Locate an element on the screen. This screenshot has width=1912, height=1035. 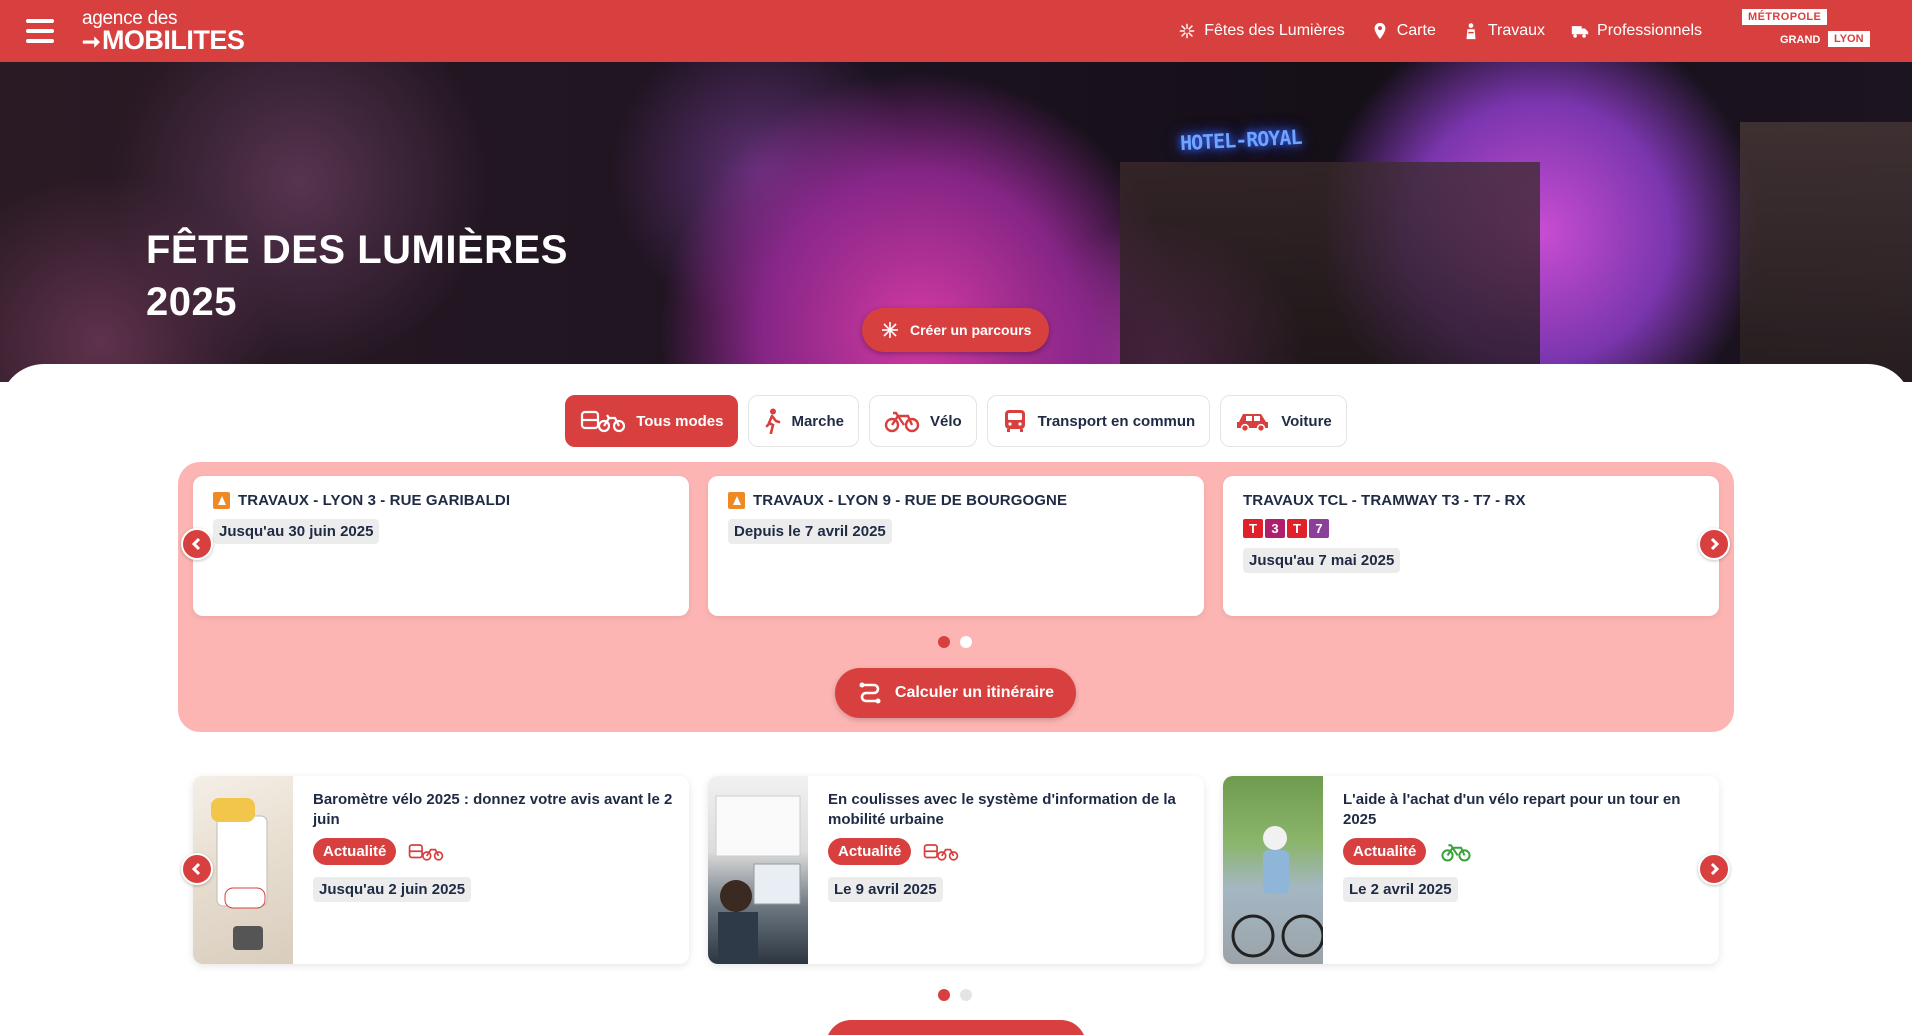
carousel-prev-button is located at coordinates (197, 544).